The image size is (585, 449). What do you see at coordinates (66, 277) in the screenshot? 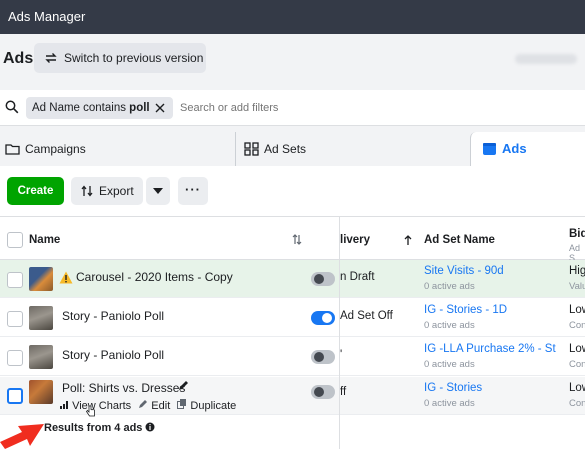
I see `warning-icon` at bounding box center [66, 277].